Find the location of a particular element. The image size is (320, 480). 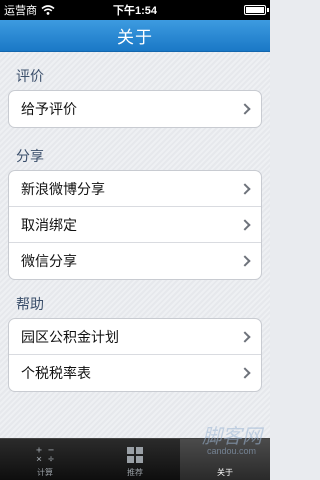

section-header-share: 分享 is located at coordinates (30, 156).